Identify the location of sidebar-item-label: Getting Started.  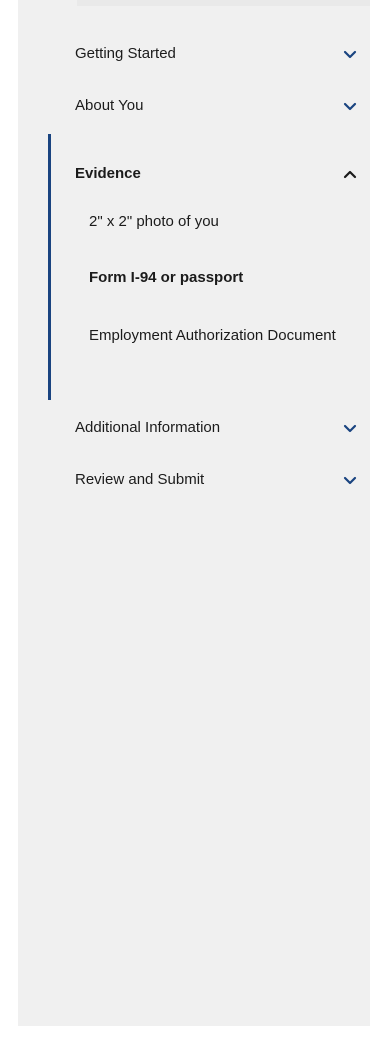
(125, 53).